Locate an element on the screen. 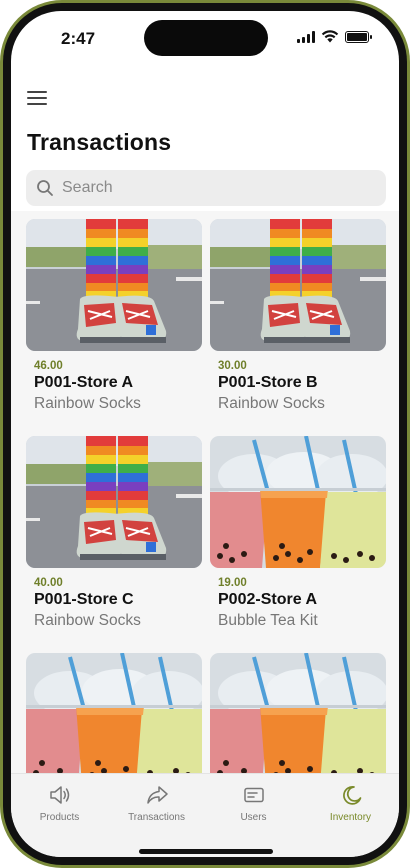  card-icon is located at coordinates (253, 795).